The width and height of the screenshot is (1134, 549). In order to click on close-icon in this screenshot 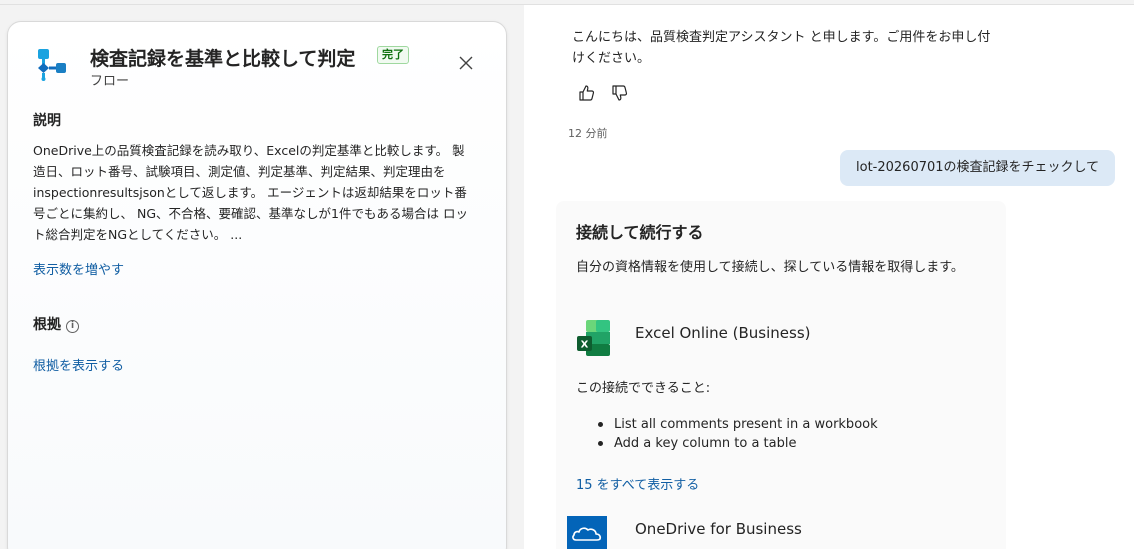, I will do `click(466, 64)`.